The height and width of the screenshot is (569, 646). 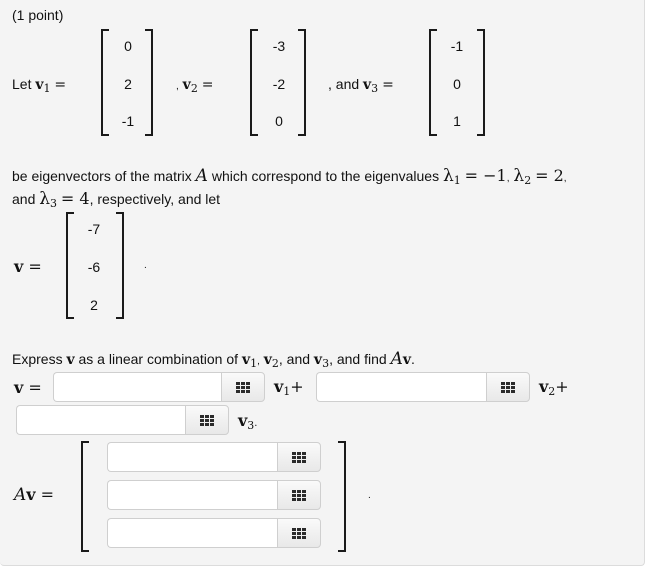 What do you see at coordinates (358, 359) in the screenshot?
I see `question-text-part: , and find` at bounding box center [358, 359].